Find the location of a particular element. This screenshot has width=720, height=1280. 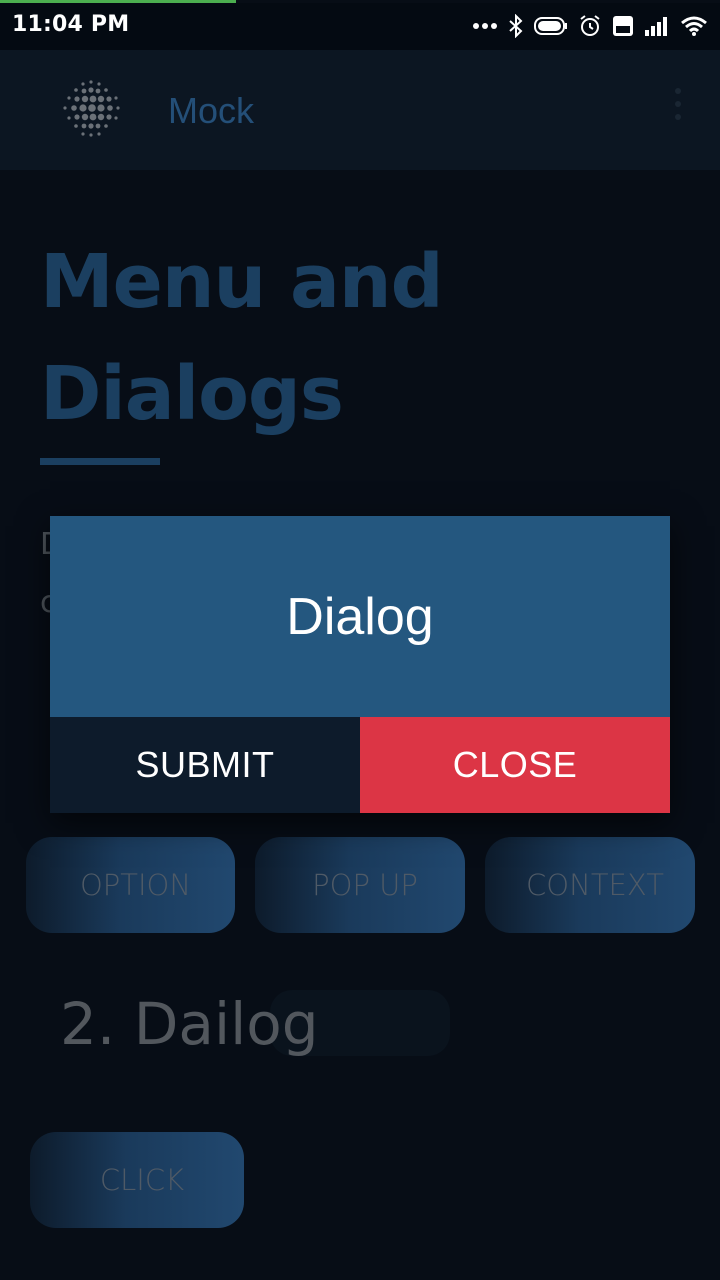

heading-underline is located at coordinates (100, 461).